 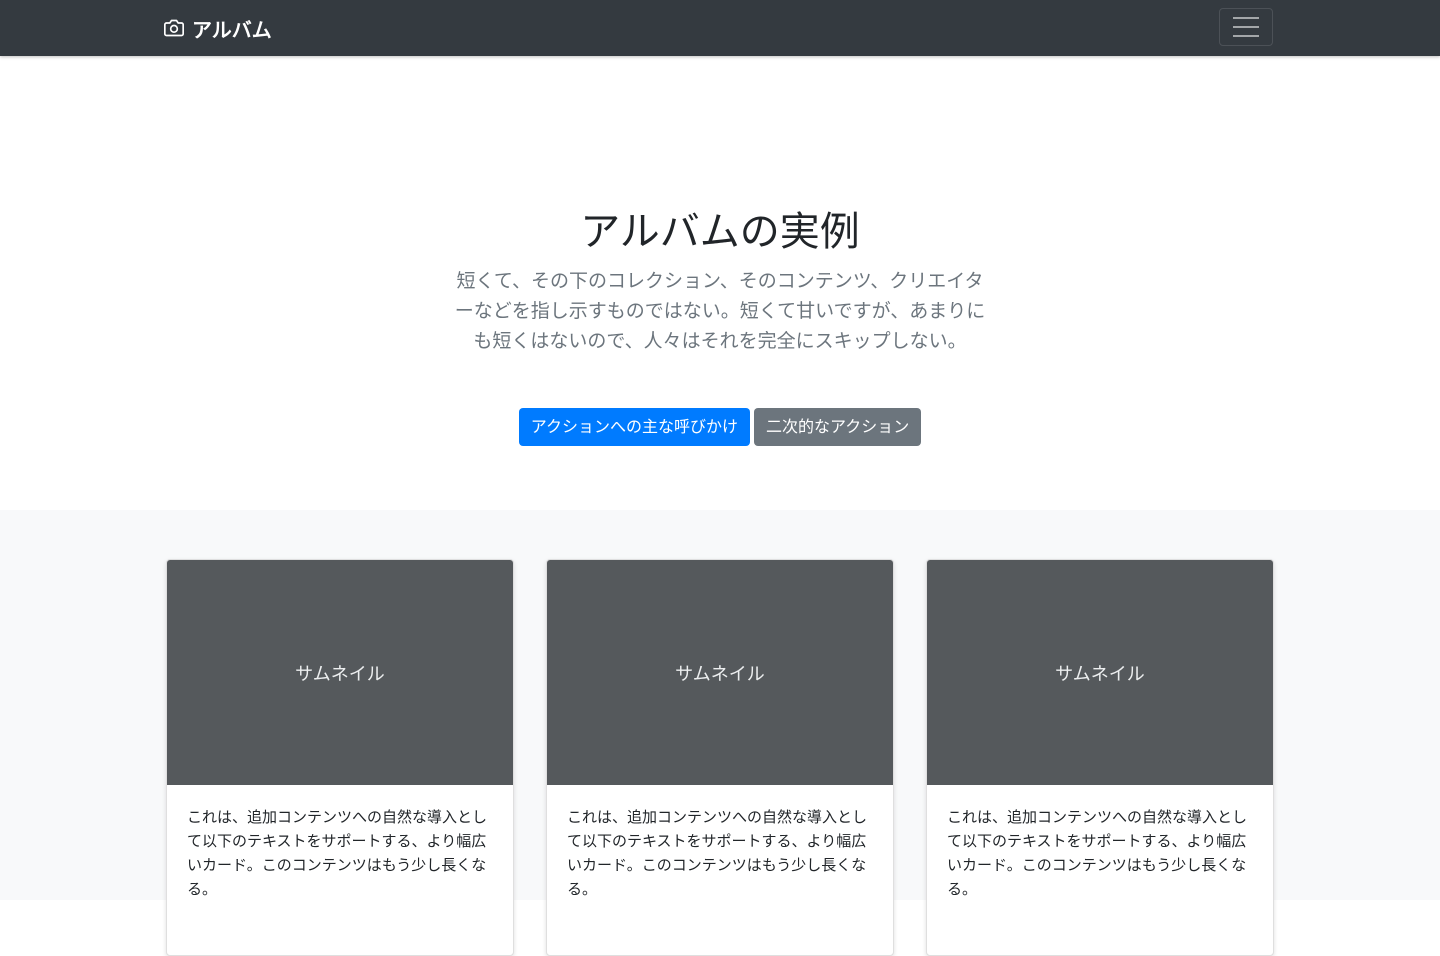 I want to click on page-title: アルバムの実例, so click(x=720, y=232).